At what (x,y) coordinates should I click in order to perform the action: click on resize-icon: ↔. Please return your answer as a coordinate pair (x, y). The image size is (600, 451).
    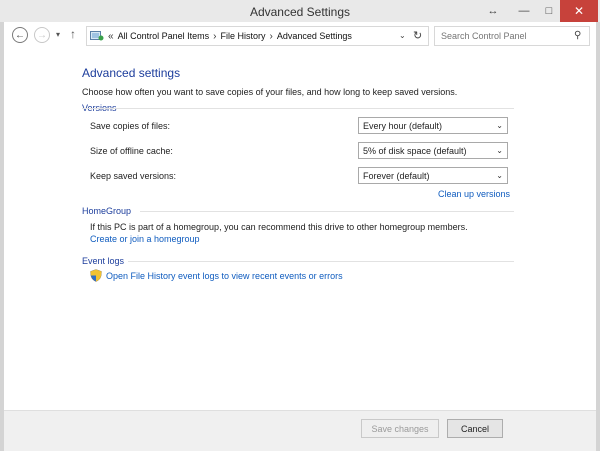
    Looking at the image, I should click on (493, 11).